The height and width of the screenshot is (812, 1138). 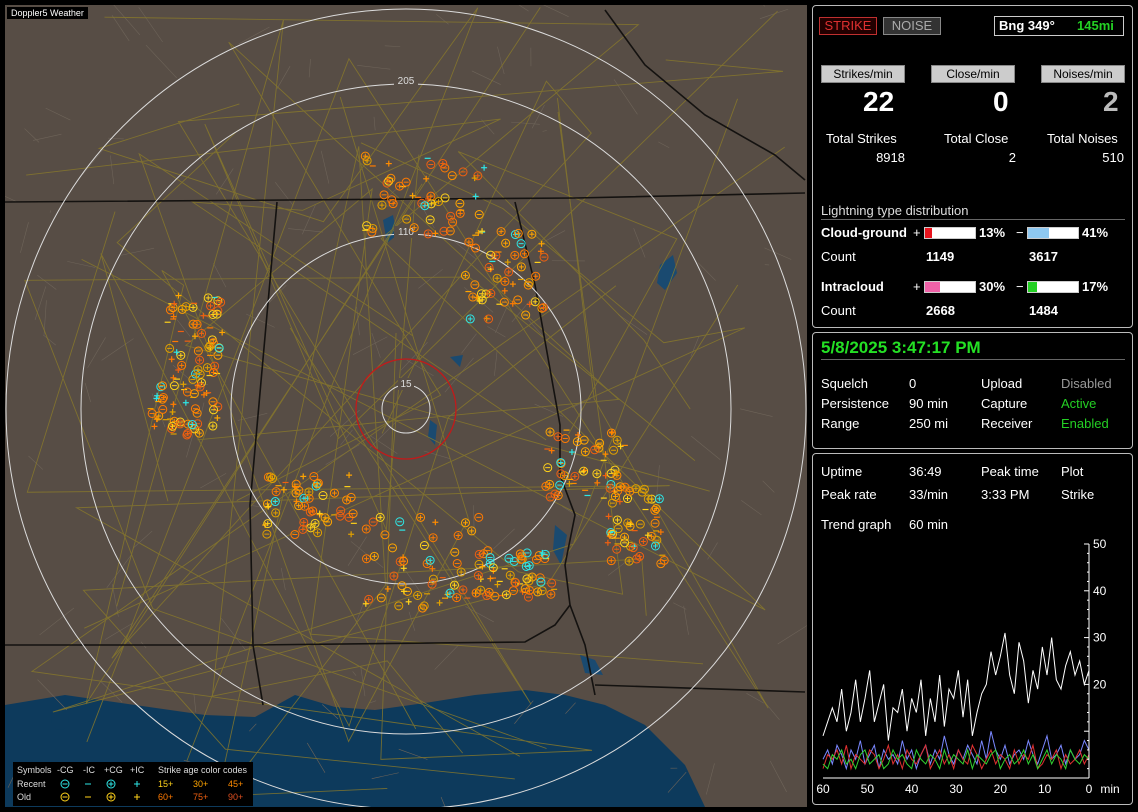 What do you see at coordinates (1077, 494) in the screenshot?
I see `plot-value: Strike` at bounding box center [1077, 494].